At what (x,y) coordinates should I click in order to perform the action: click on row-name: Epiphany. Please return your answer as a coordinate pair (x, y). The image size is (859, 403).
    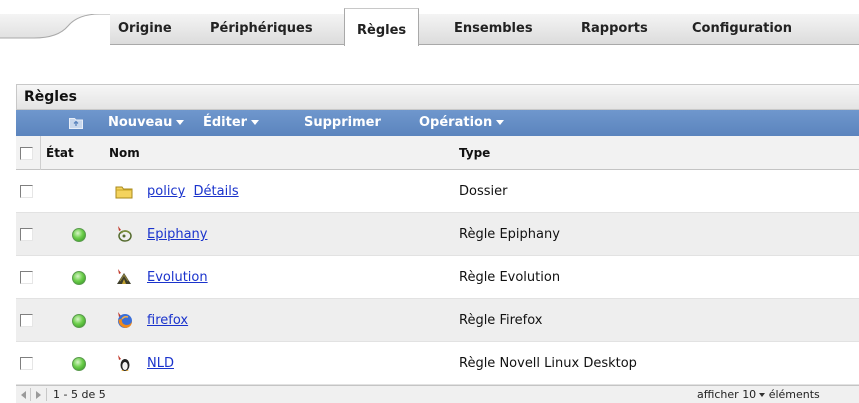
    Looking at the image, I should click on (177, 234).